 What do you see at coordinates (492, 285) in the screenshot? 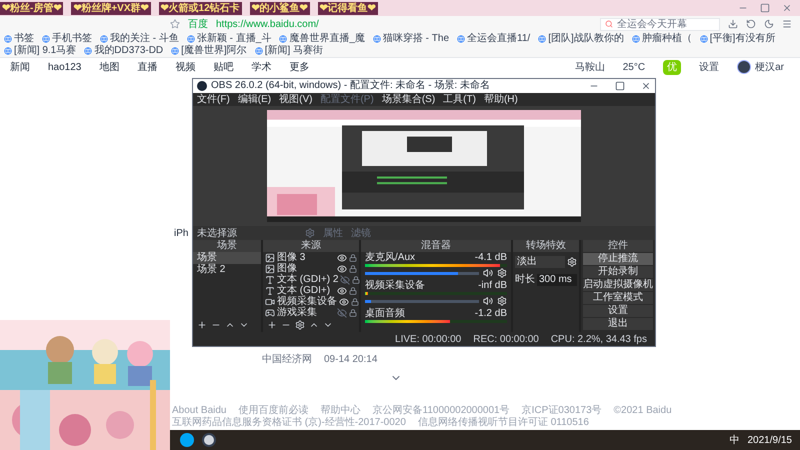
I see `channel-reading: -inf dB` at bounding box center [492, 285].